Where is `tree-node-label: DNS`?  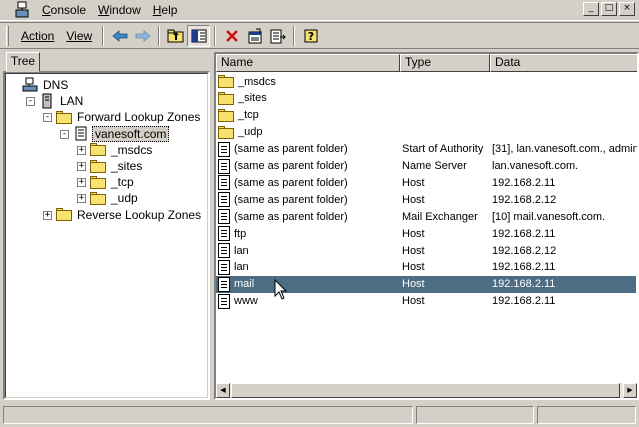 tree-node-label: DNS is located at coordinates (56, 85).